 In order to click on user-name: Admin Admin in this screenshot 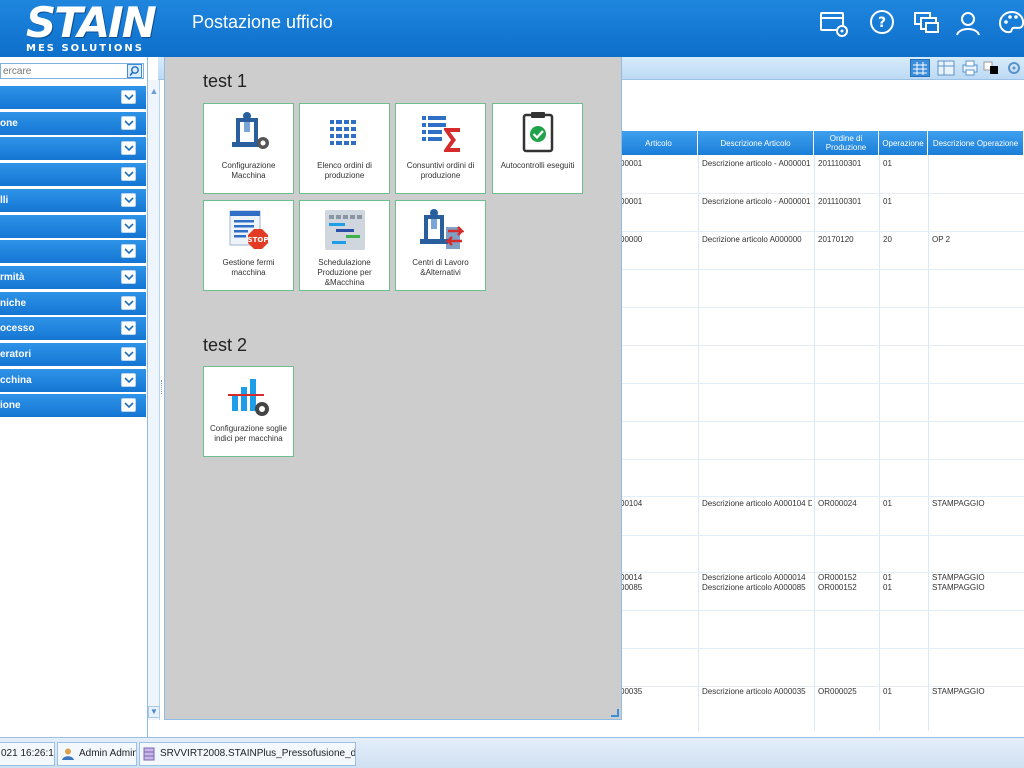, I will do `click(108, 753)`.